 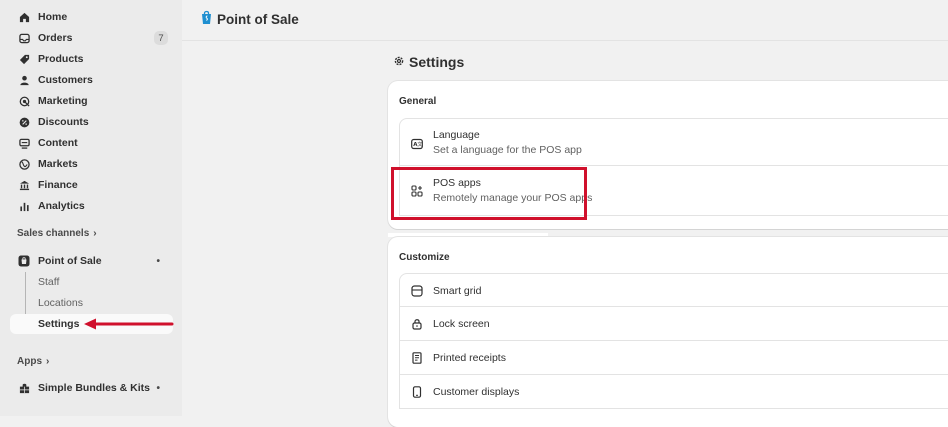 I want to click on sidebar-item-customers: Customers, so click(x=90, y=80).